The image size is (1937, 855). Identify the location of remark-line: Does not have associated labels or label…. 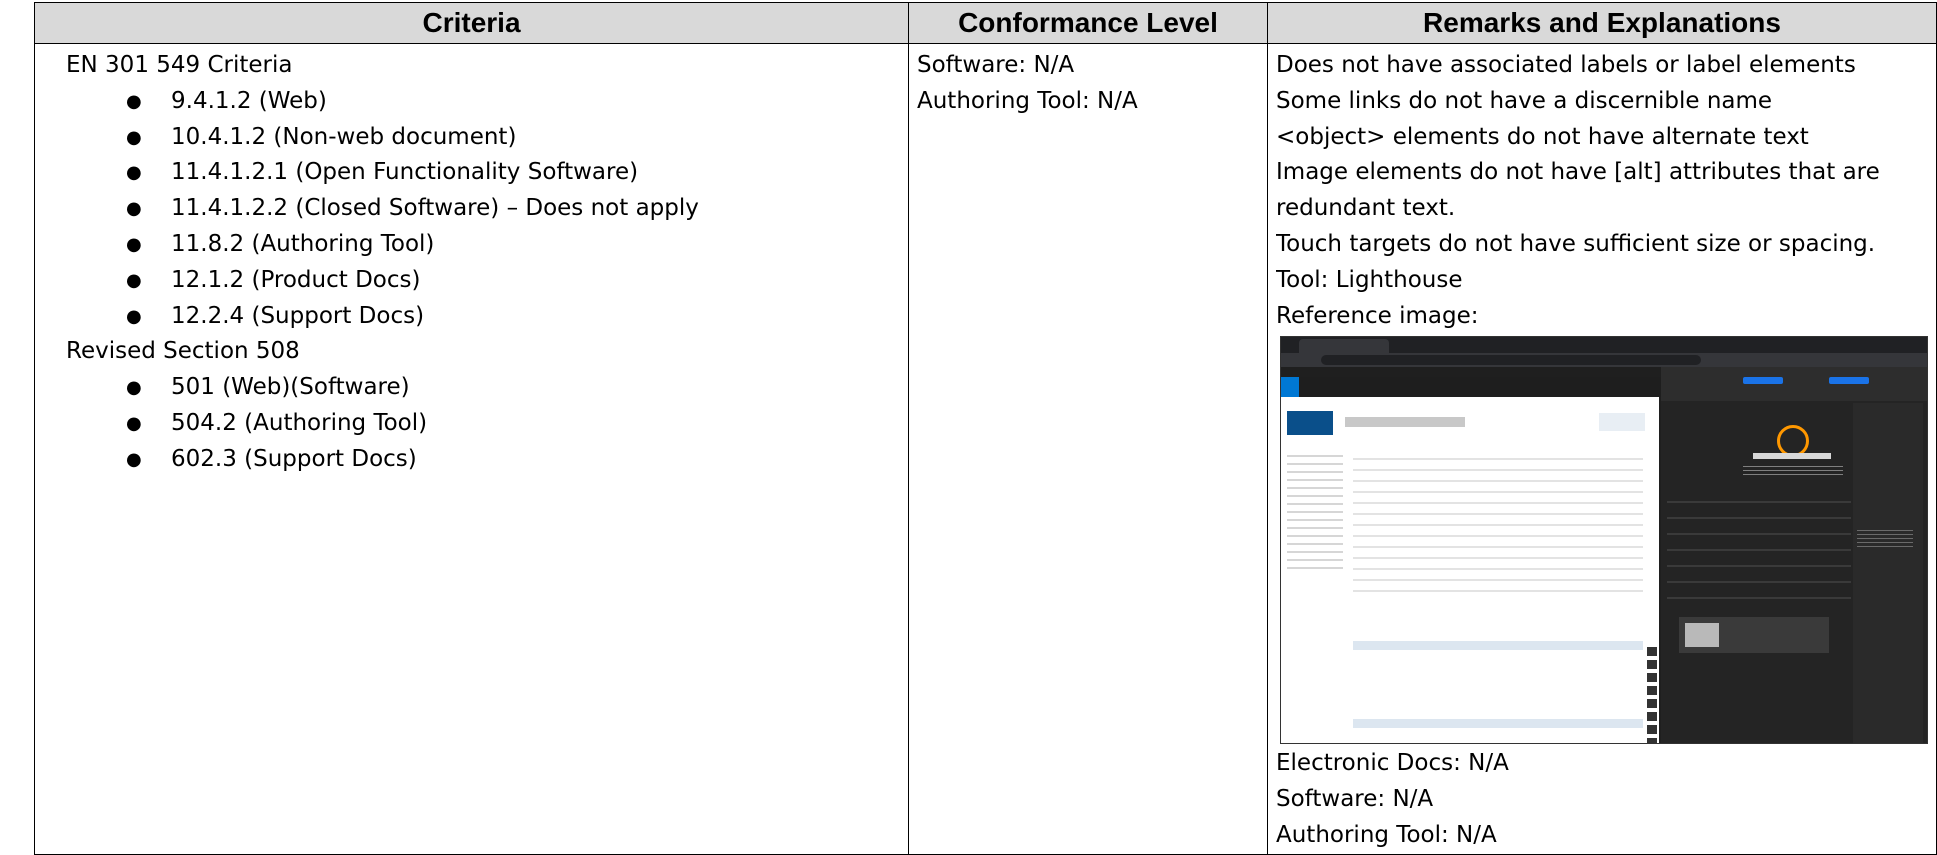
(1566, 65).